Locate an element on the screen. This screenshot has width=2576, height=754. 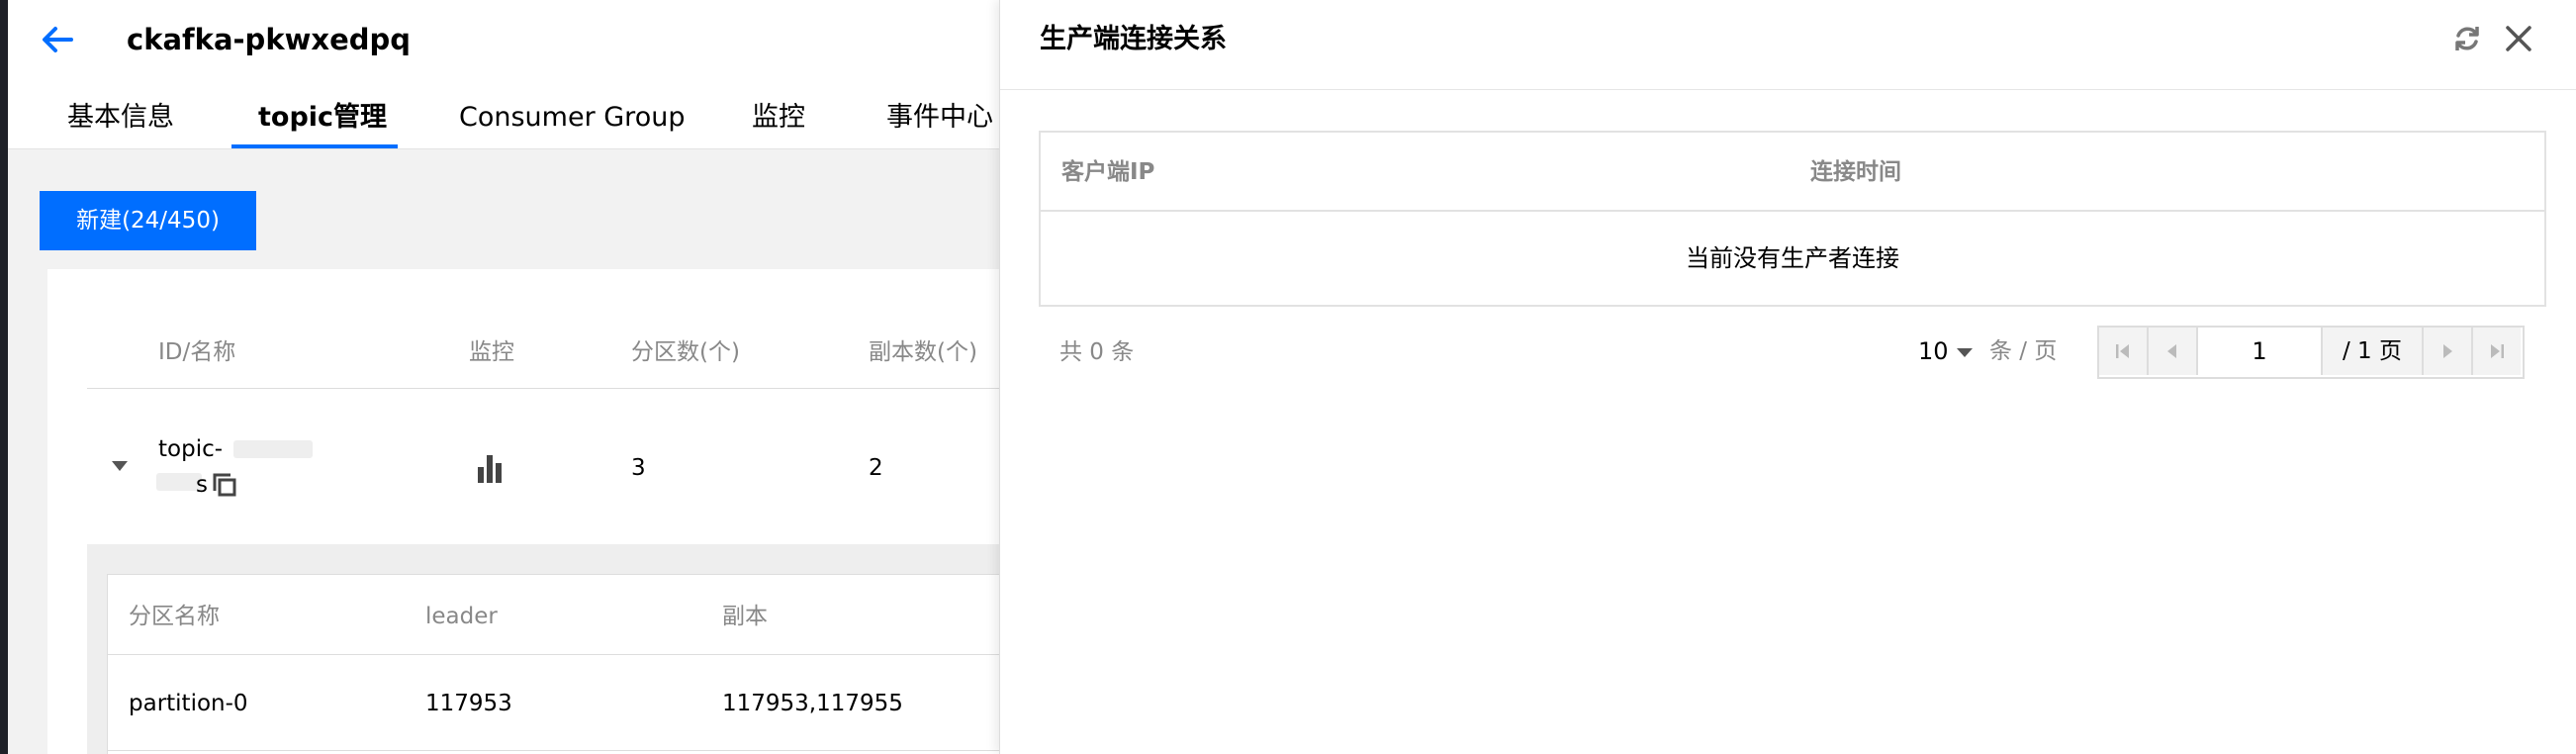
tab-basic-info: 基本信息 is located at coordinates (120, 118).